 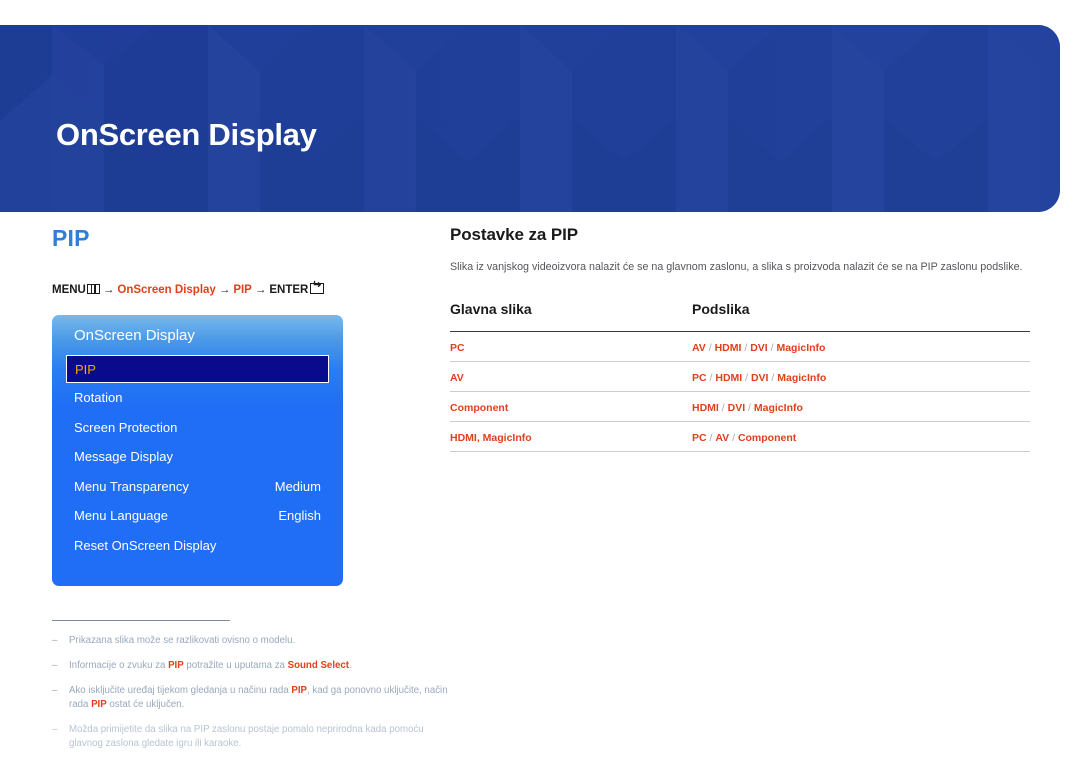 I want to click on footnote-text: potražite u uputama za, so click(x=235, y=665).